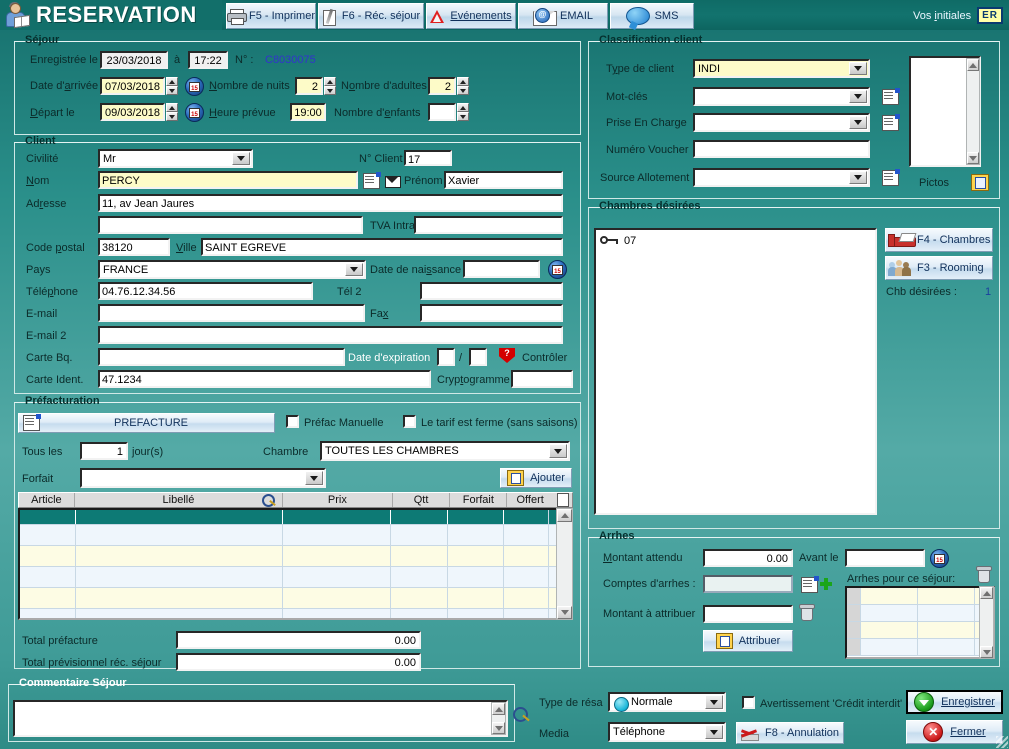  What do you see at coordinates (409, 421) in the screenshot?
I see `firm-tariff-checkbox` at bounding box center [409, 421].